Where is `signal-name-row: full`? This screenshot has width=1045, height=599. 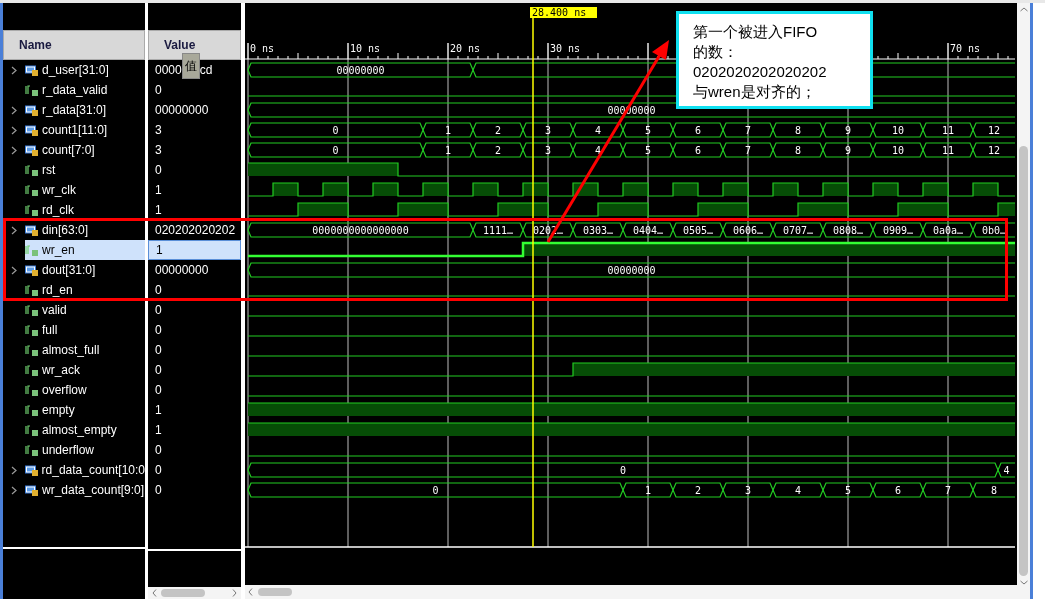
signal-name-row: full is located at coordinates (85, 330).